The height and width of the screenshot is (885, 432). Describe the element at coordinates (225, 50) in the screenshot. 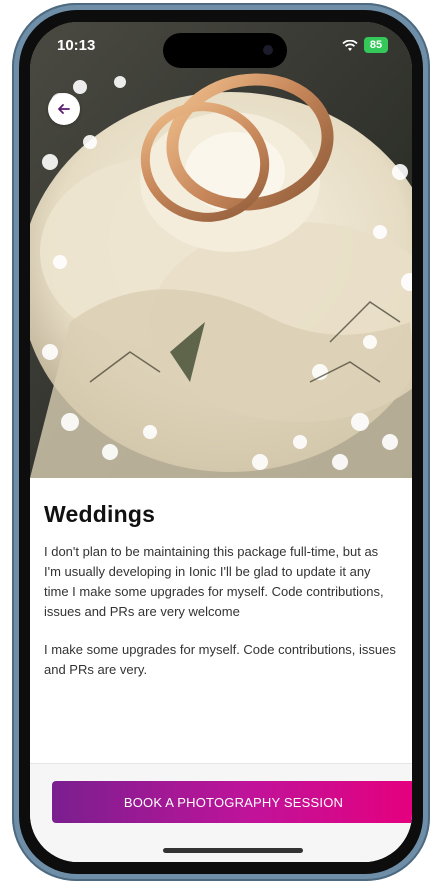

I see `dynamic-island` at that location.